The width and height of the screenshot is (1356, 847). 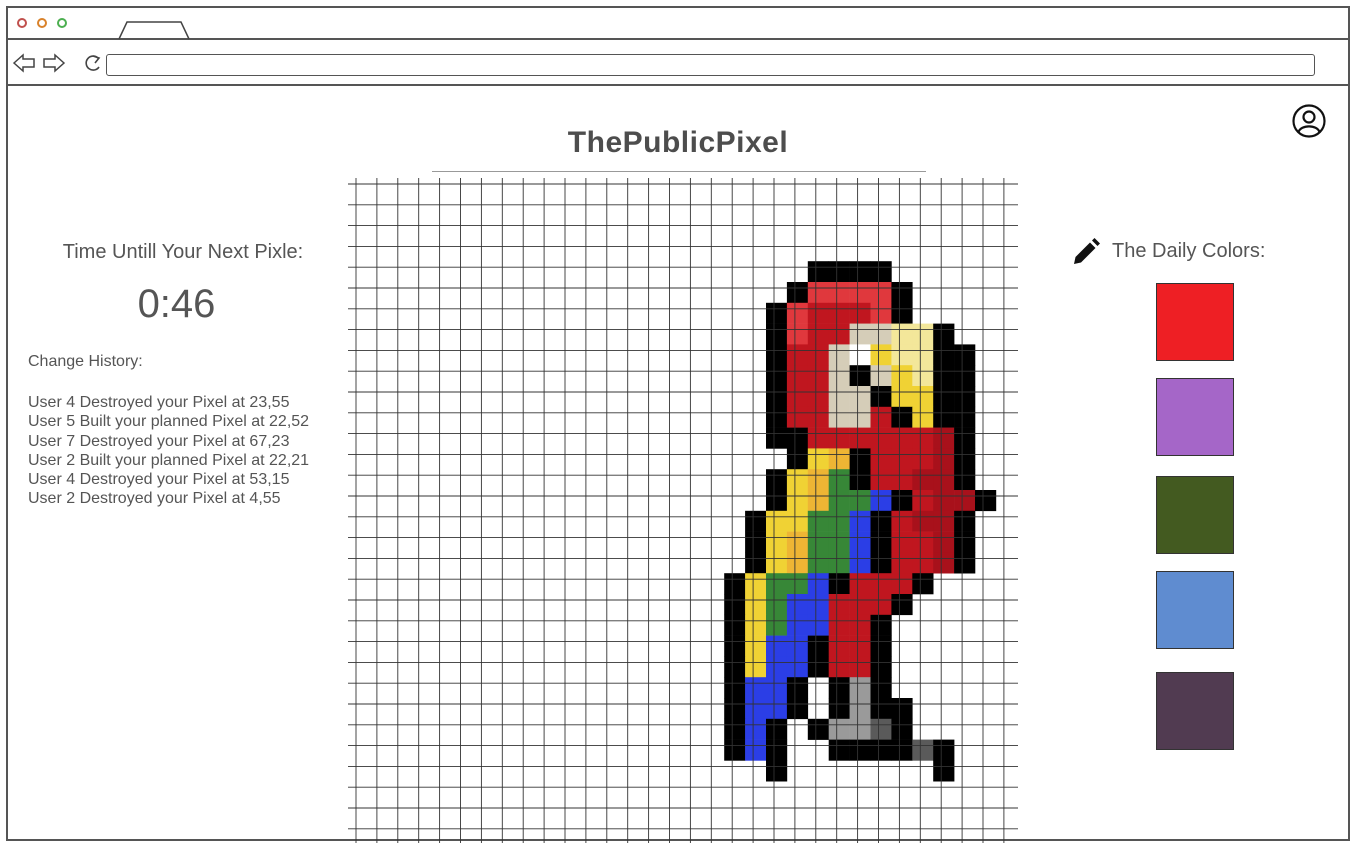 What do you see at coordinates (42, 23) in the screenshot?
I see `minimize-window-button` at bounding box center [42, 23].